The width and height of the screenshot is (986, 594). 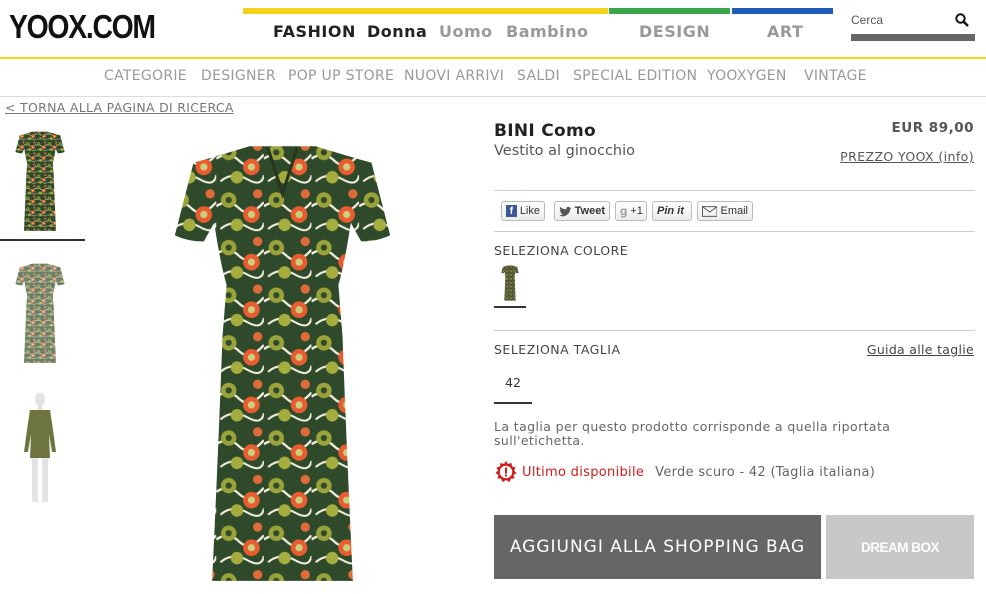 I want to click on select-color-label: SELEZIONA COLORE, so click(x=561, y=250).